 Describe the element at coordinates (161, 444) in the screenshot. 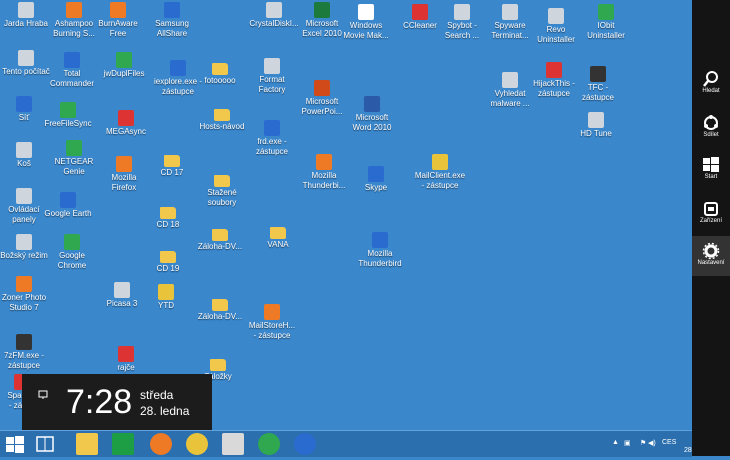

I see `taskbar-firefox` at that location.